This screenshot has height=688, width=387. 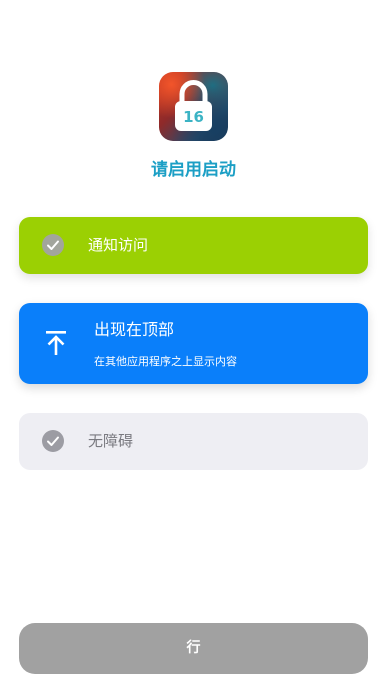 I want to click on app-icon: 16, so click(x=193, y=106).